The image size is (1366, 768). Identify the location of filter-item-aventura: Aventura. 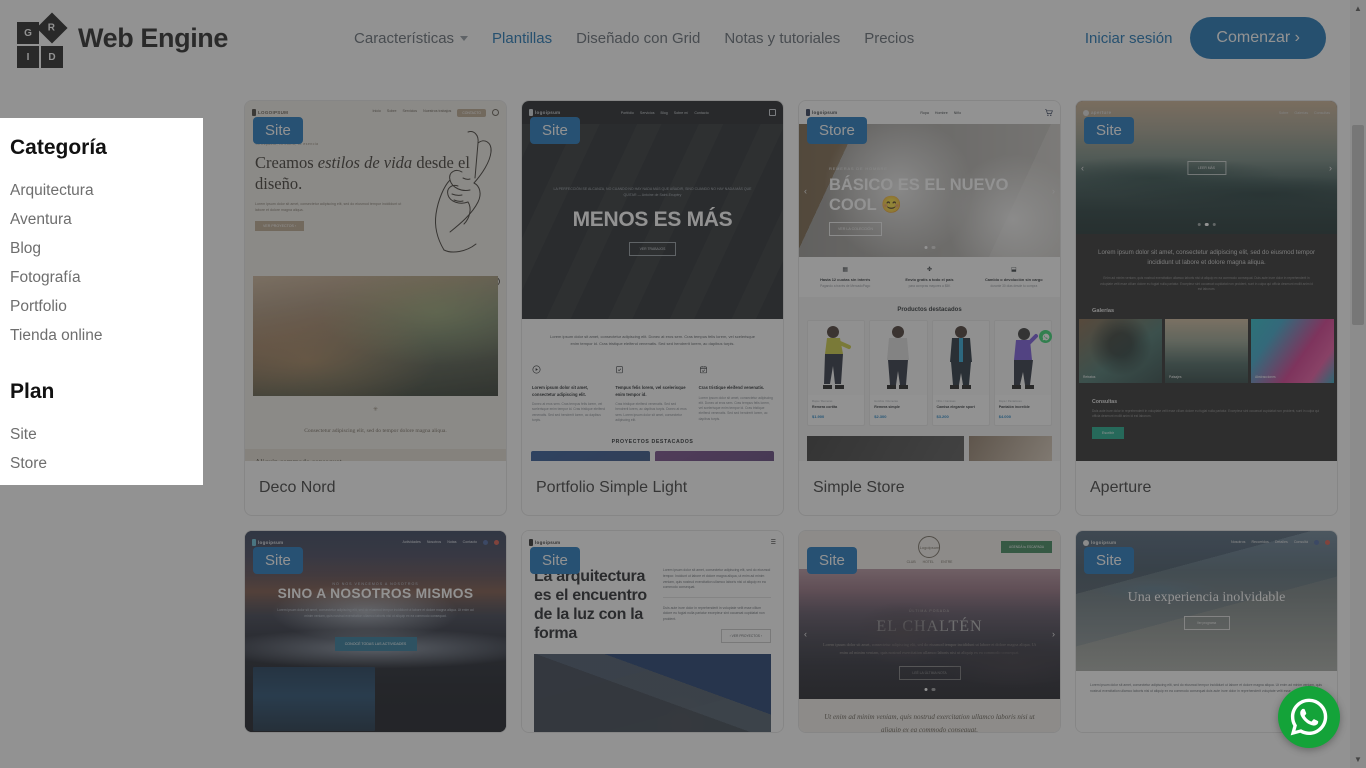
(106, 219).